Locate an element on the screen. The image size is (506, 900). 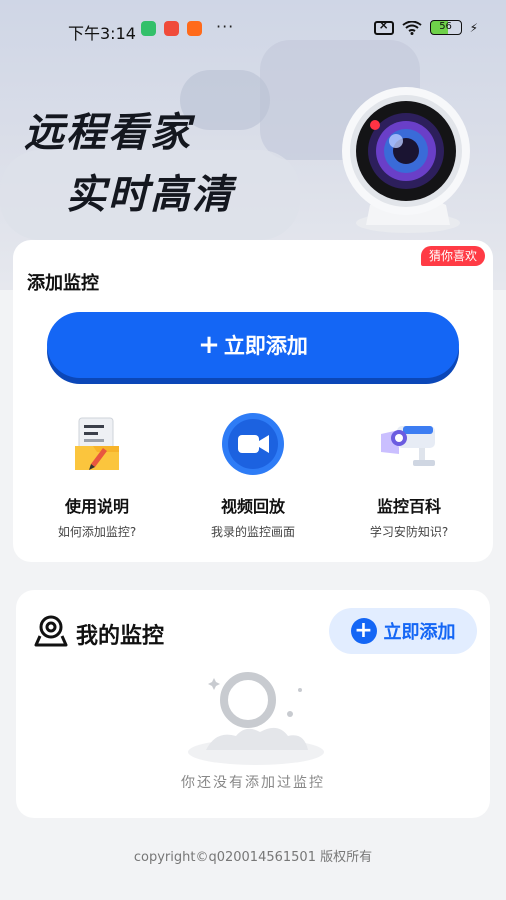
slogan-line-2: 实时高清 is located at coordinates (150, 195).